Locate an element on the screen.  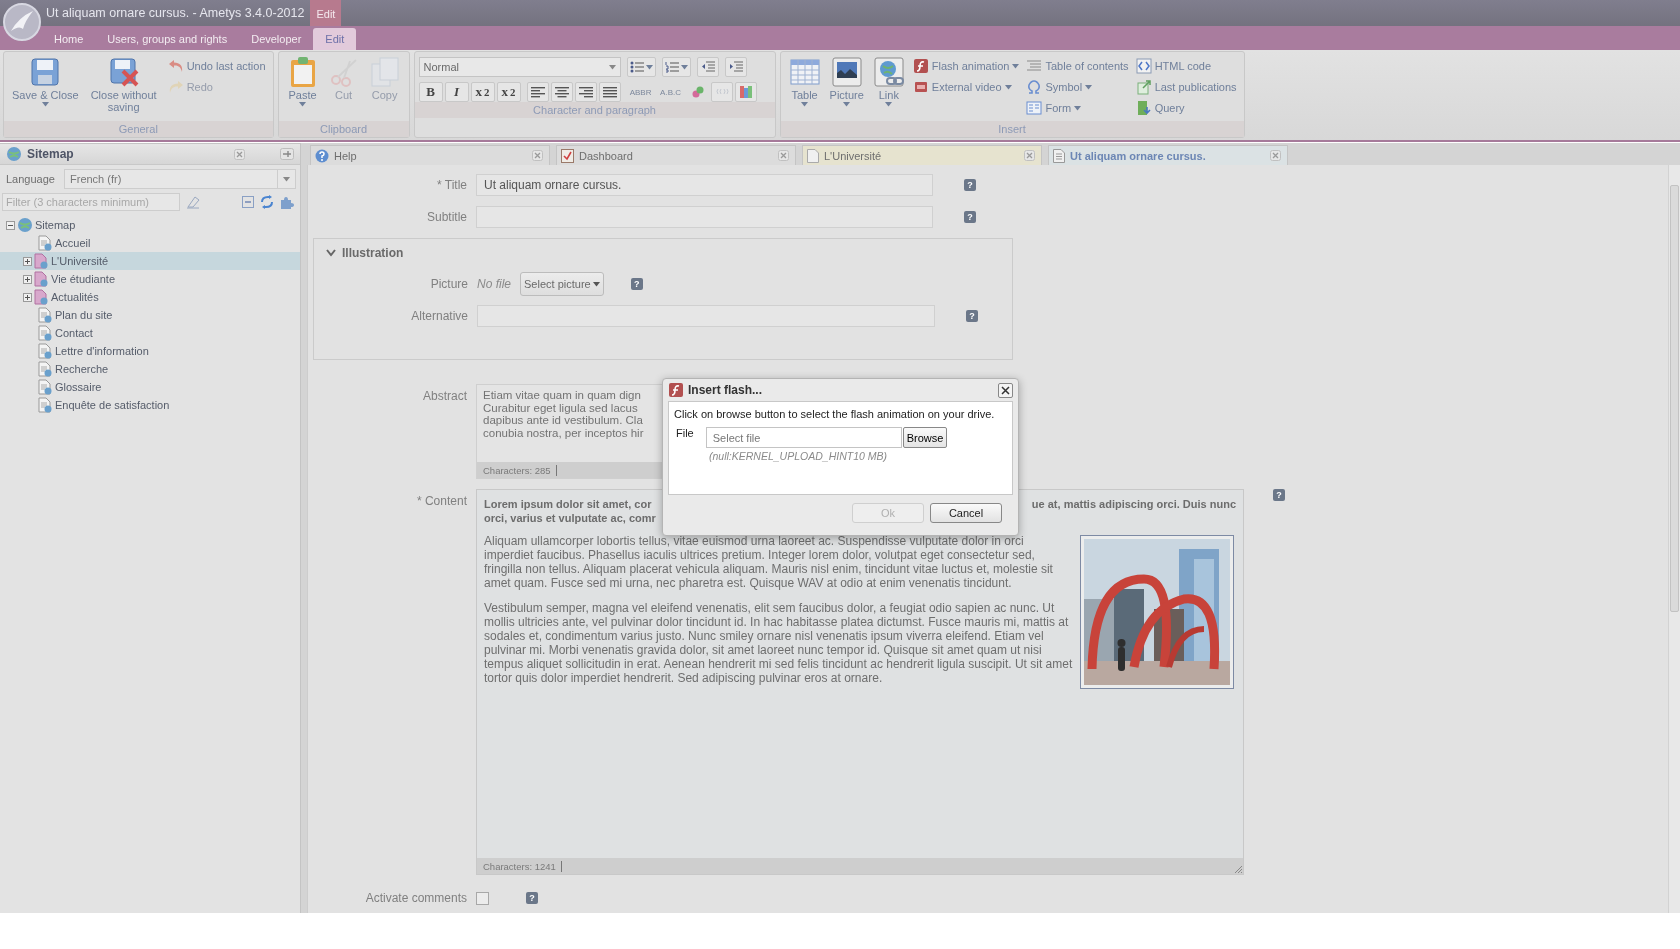
align-left-icon is located at coordinates (537, 92).